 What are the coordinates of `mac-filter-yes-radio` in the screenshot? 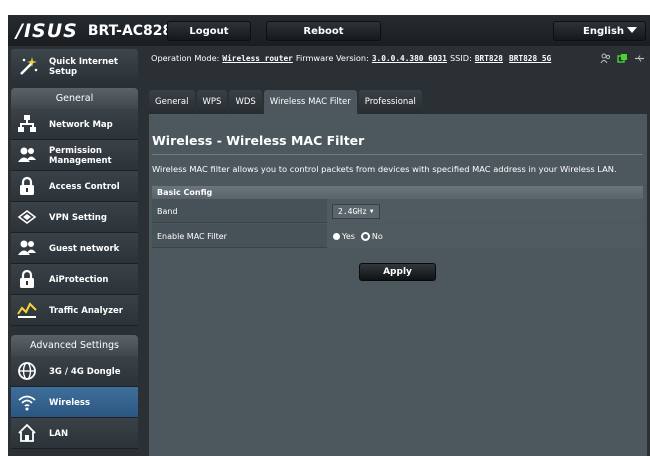 It's located at (336, 236).